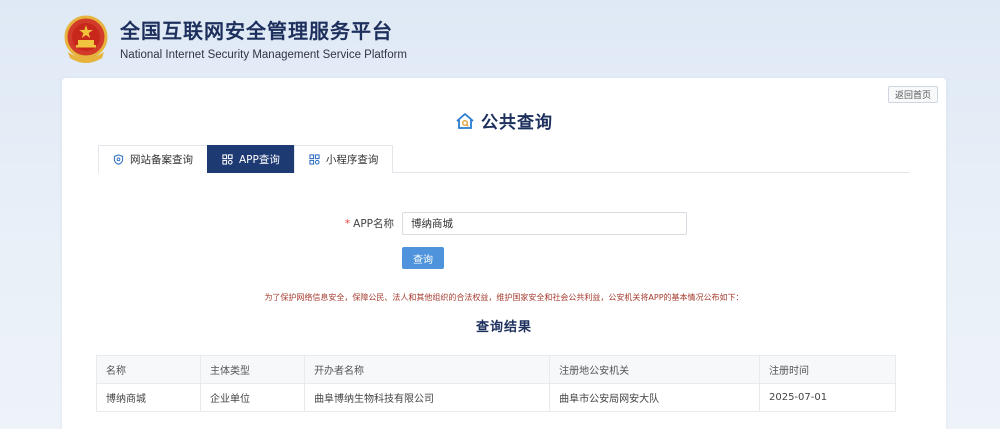 The width and height of the screenshot is (1000, 429). What do you see at coordinates (423, 258) in the screenshot?
I see `query-button: 查询` at bounding box center [423, 258].